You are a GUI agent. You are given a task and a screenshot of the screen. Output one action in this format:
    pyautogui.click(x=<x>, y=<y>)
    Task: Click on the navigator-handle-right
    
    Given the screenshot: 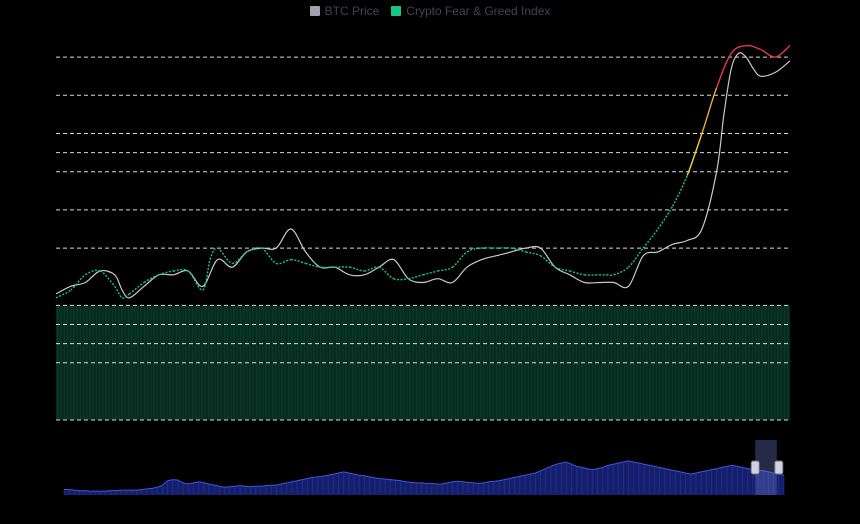 What is the action you would take?
    pyautogui.click(x=779, y=467)
    